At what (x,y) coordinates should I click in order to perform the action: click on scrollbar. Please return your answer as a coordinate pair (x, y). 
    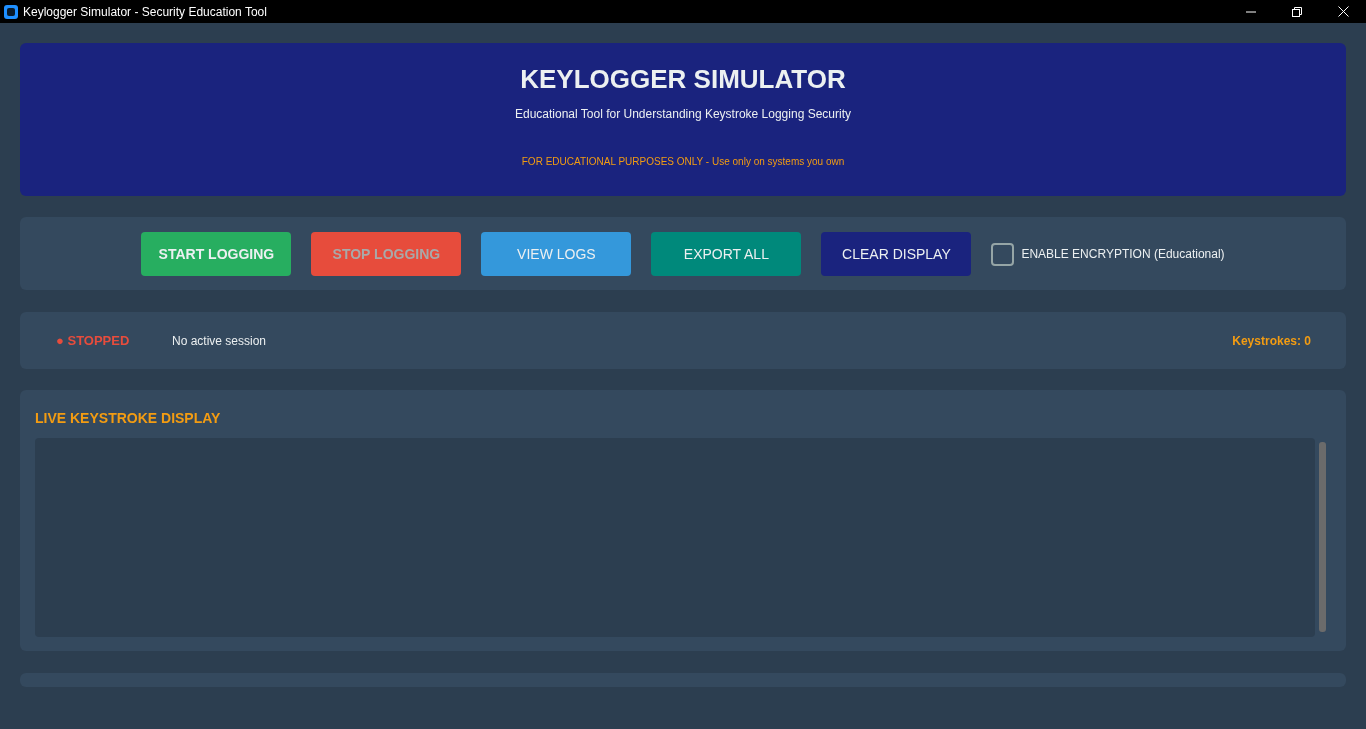
    Looking at the image, I should click on (1322, 537).